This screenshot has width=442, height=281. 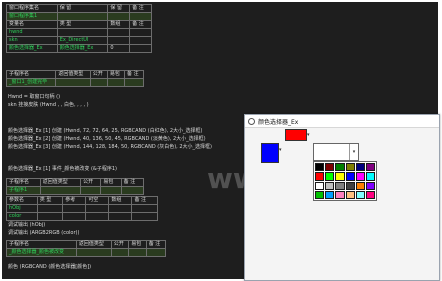 I want to click on cell: 0, so click(x=119, y=48).